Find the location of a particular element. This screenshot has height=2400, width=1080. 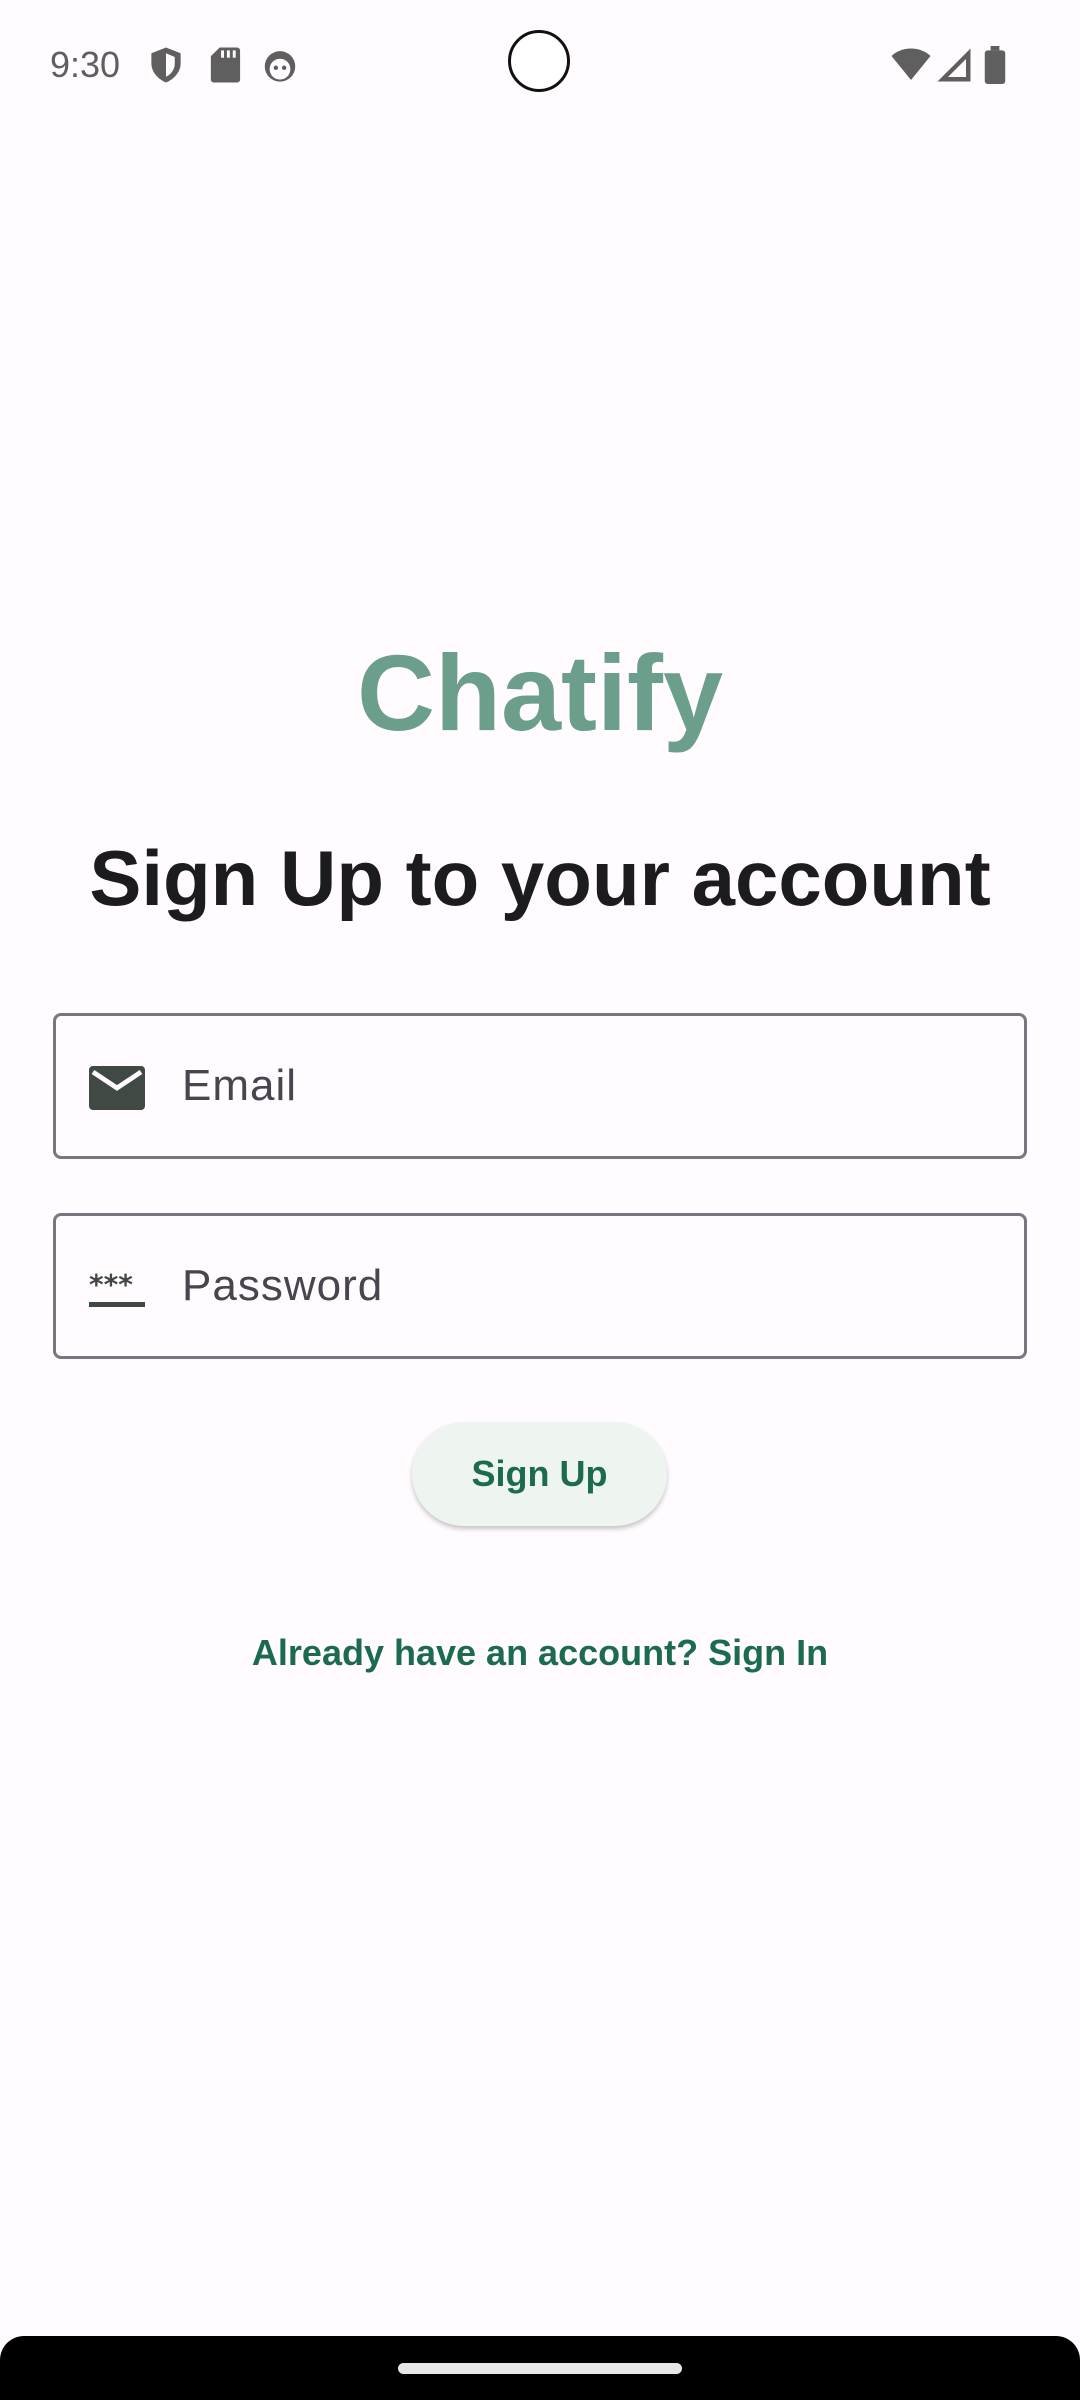

shield-icon is located at coordinates (166, 65).